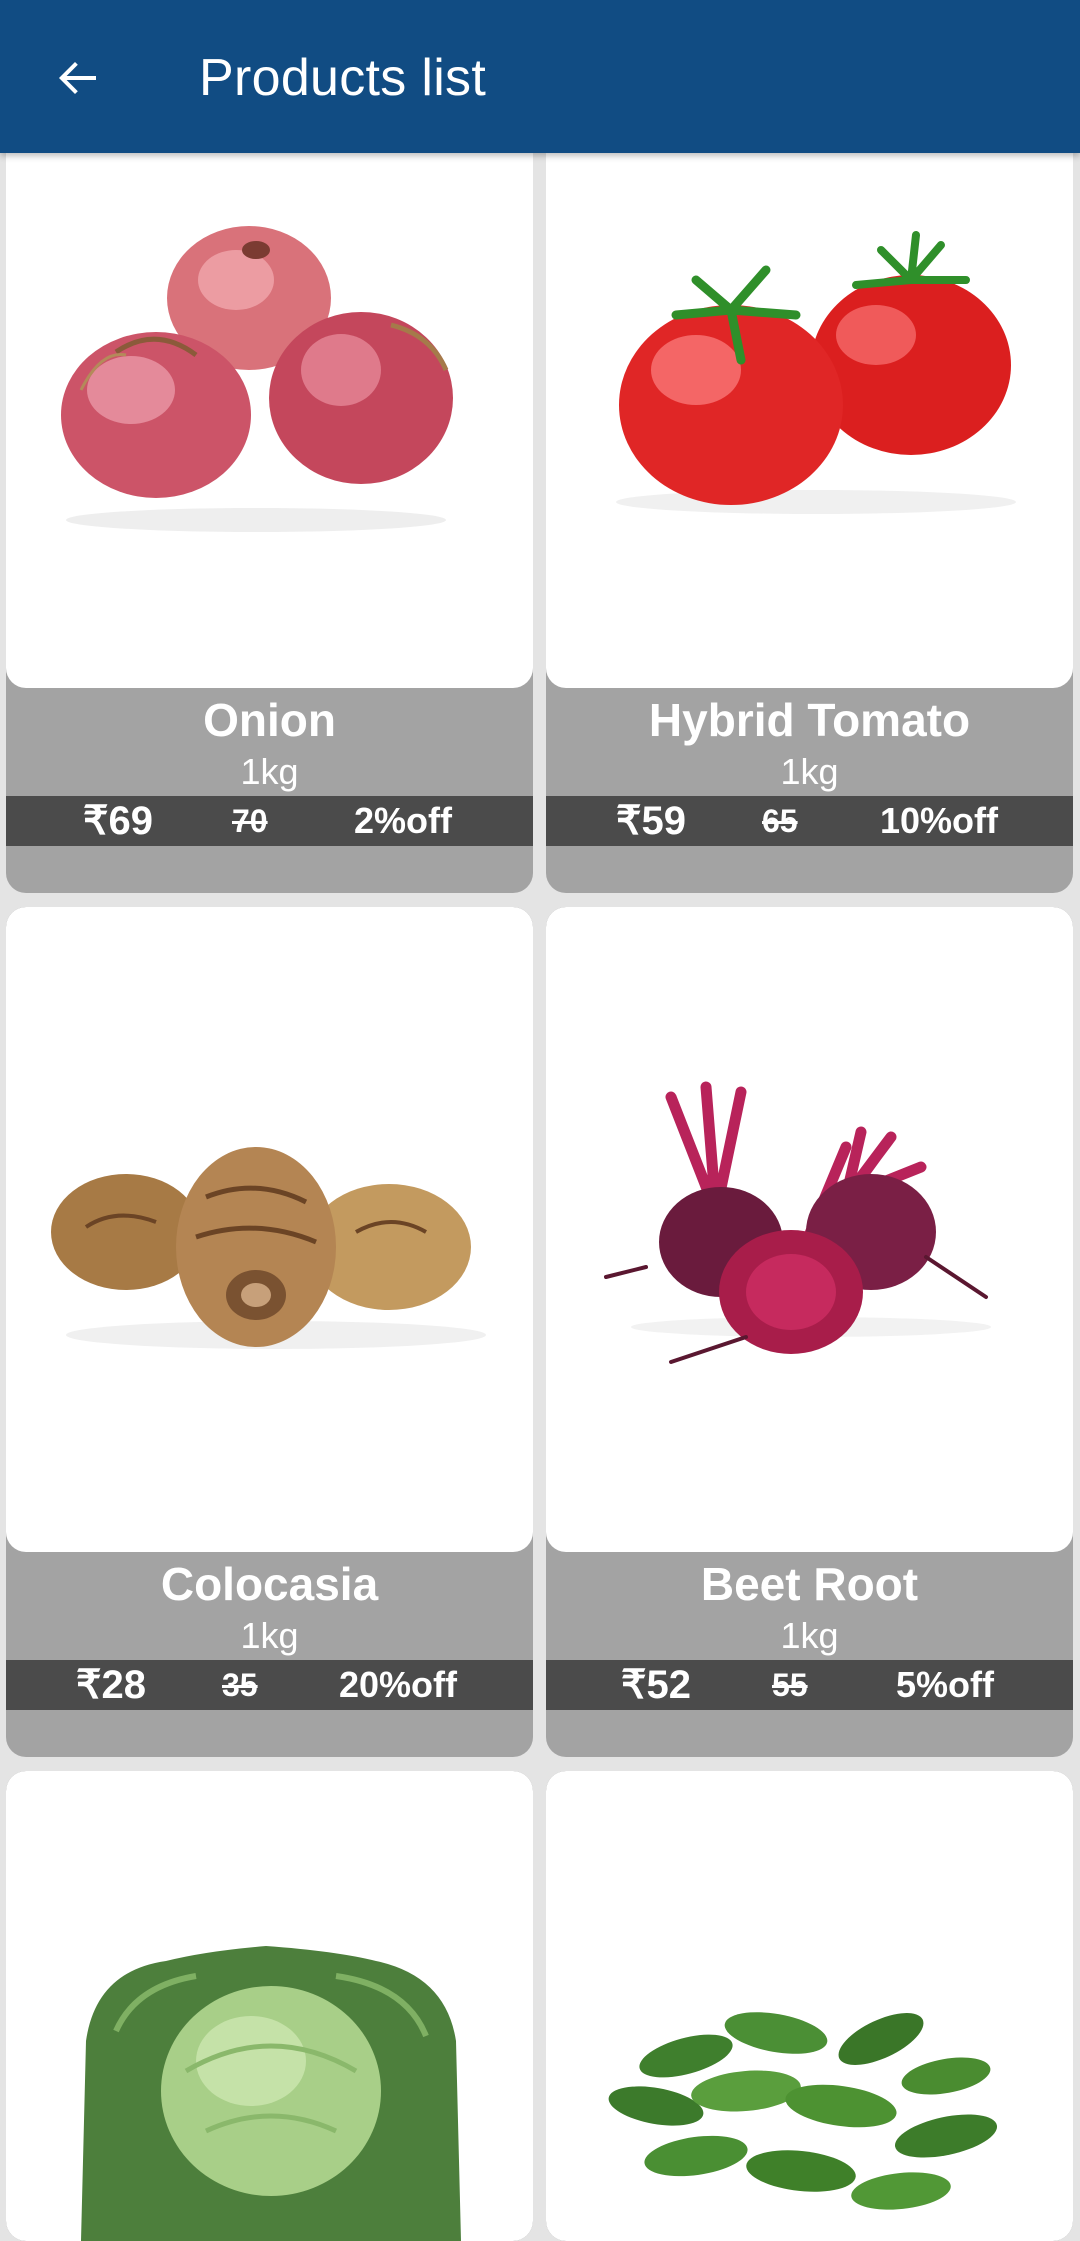 This screenshot has height=2241, width=1080. What do you see at coordinates (240, 1685) in the screenshot?
I see `product-mrp: 35` at bounding box center [240, 1685].